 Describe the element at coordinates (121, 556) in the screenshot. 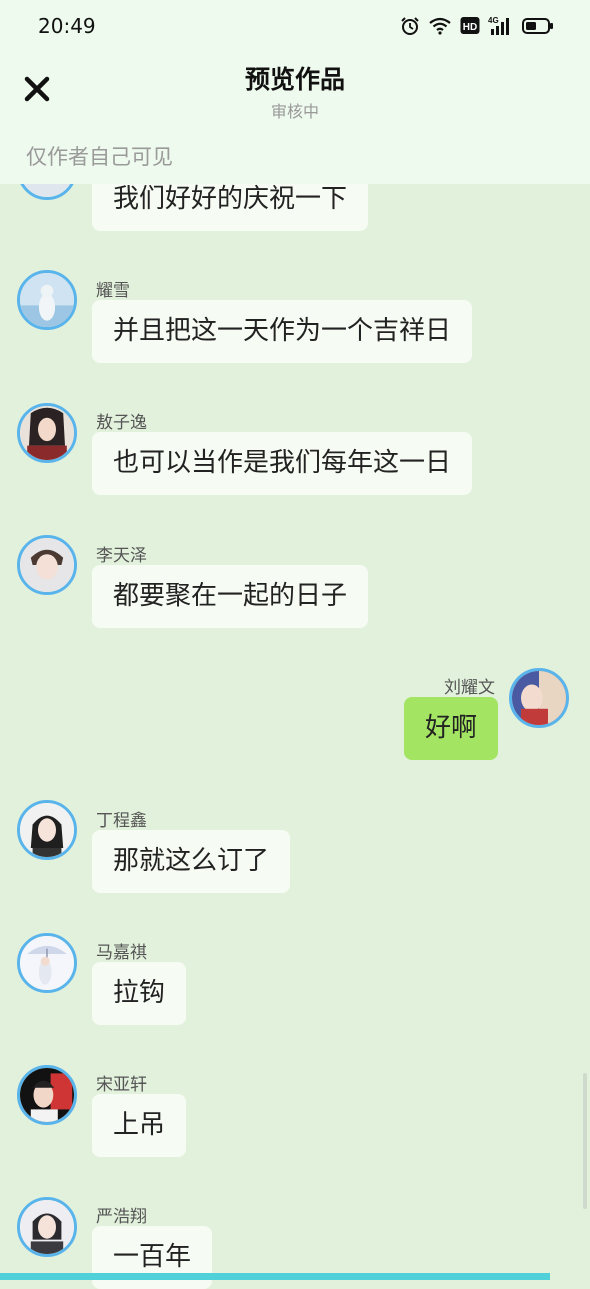

I see `sender-name: 李天泽` at that location.